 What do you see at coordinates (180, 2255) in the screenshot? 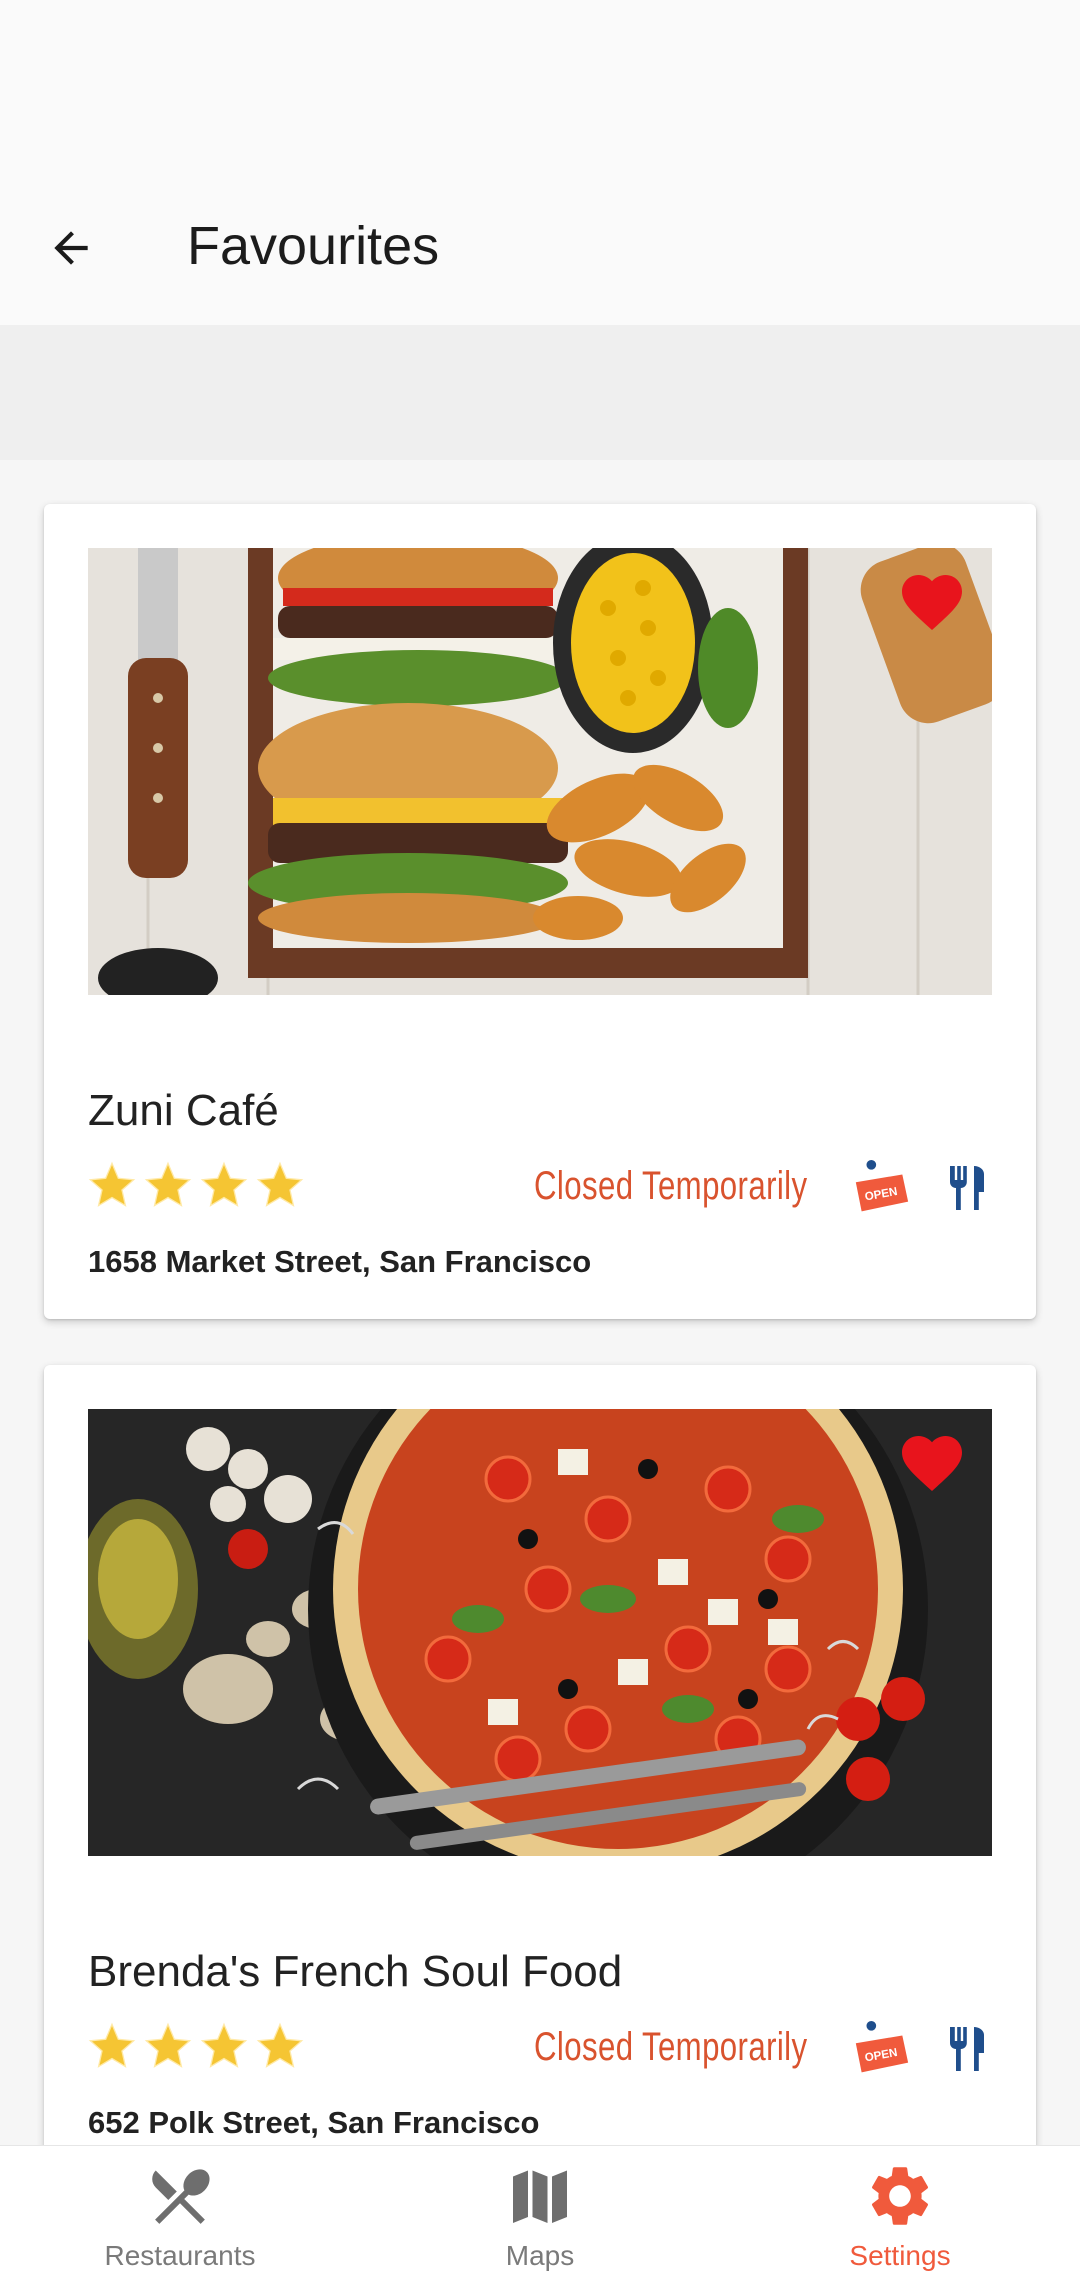
I see `nav-label: Restaurants` at bounding box center [180, 2255].